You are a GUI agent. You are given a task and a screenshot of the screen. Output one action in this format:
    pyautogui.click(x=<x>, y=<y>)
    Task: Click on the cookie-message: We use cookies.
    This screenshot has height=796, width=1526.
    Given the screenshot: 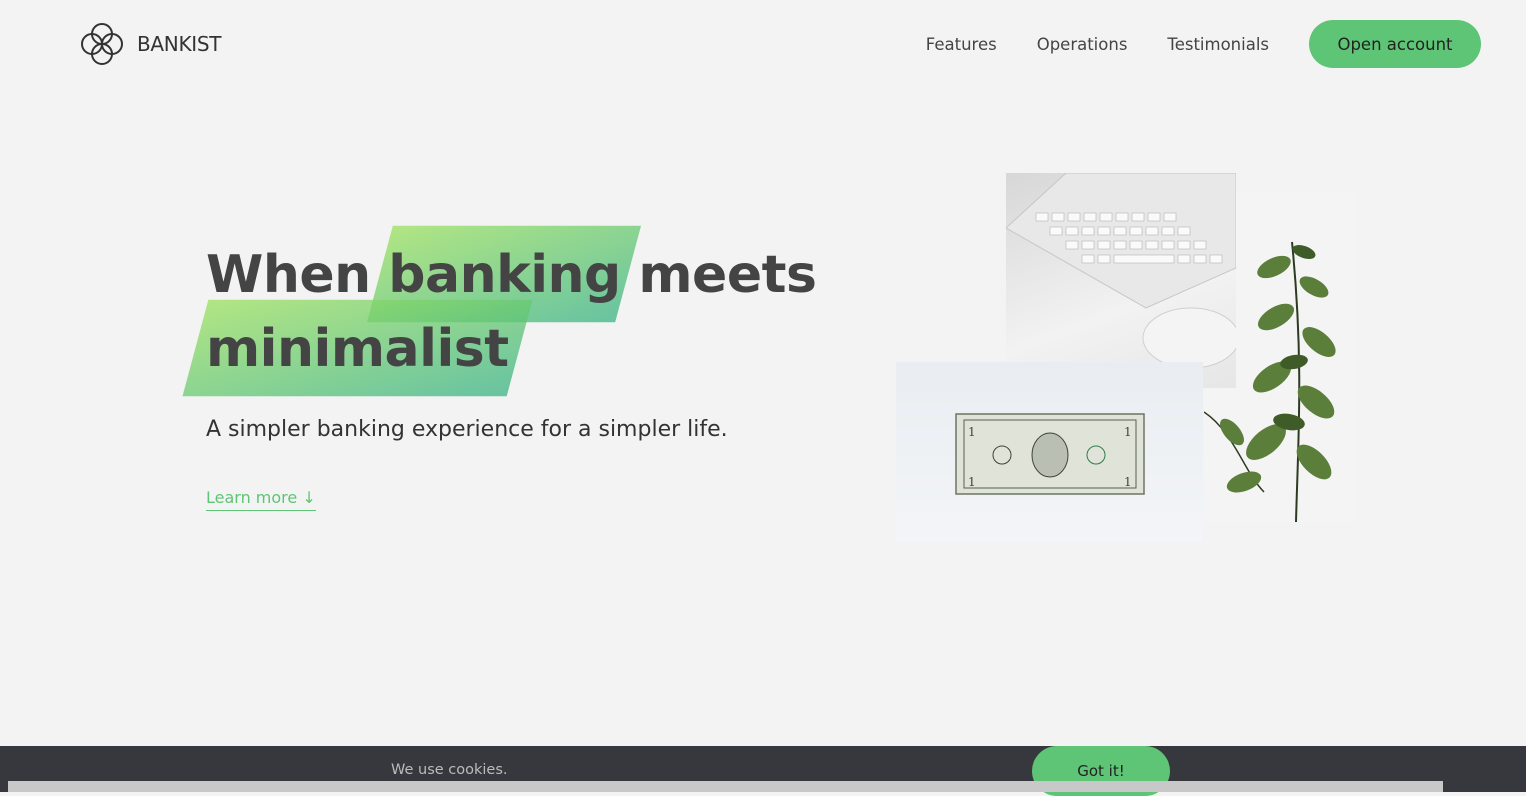 What is the action you would take?
    pyautogui.click(x=449, y=770)
    